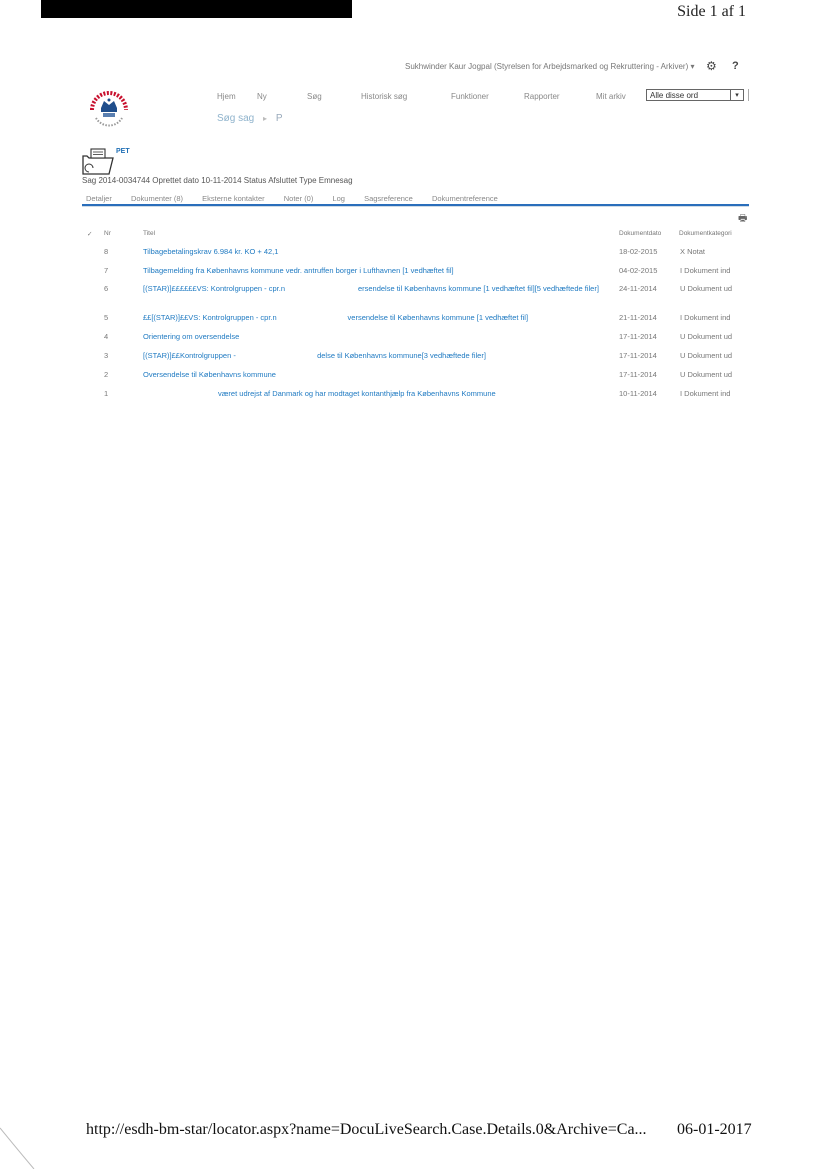 The width and height of the screenshot is (828, 1169). I want to click on row-nr: 4, so click(106, 336).